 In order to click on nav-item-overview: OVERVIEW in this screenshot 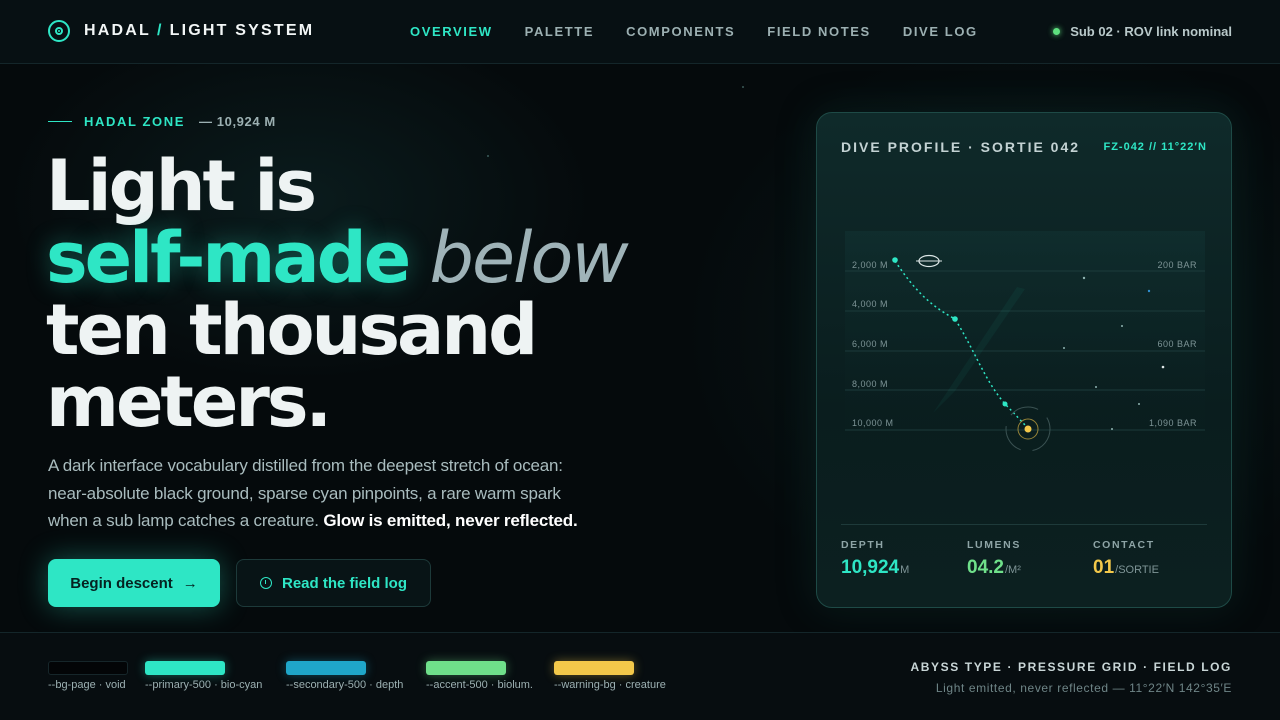, I will do `click(451, 31)`.